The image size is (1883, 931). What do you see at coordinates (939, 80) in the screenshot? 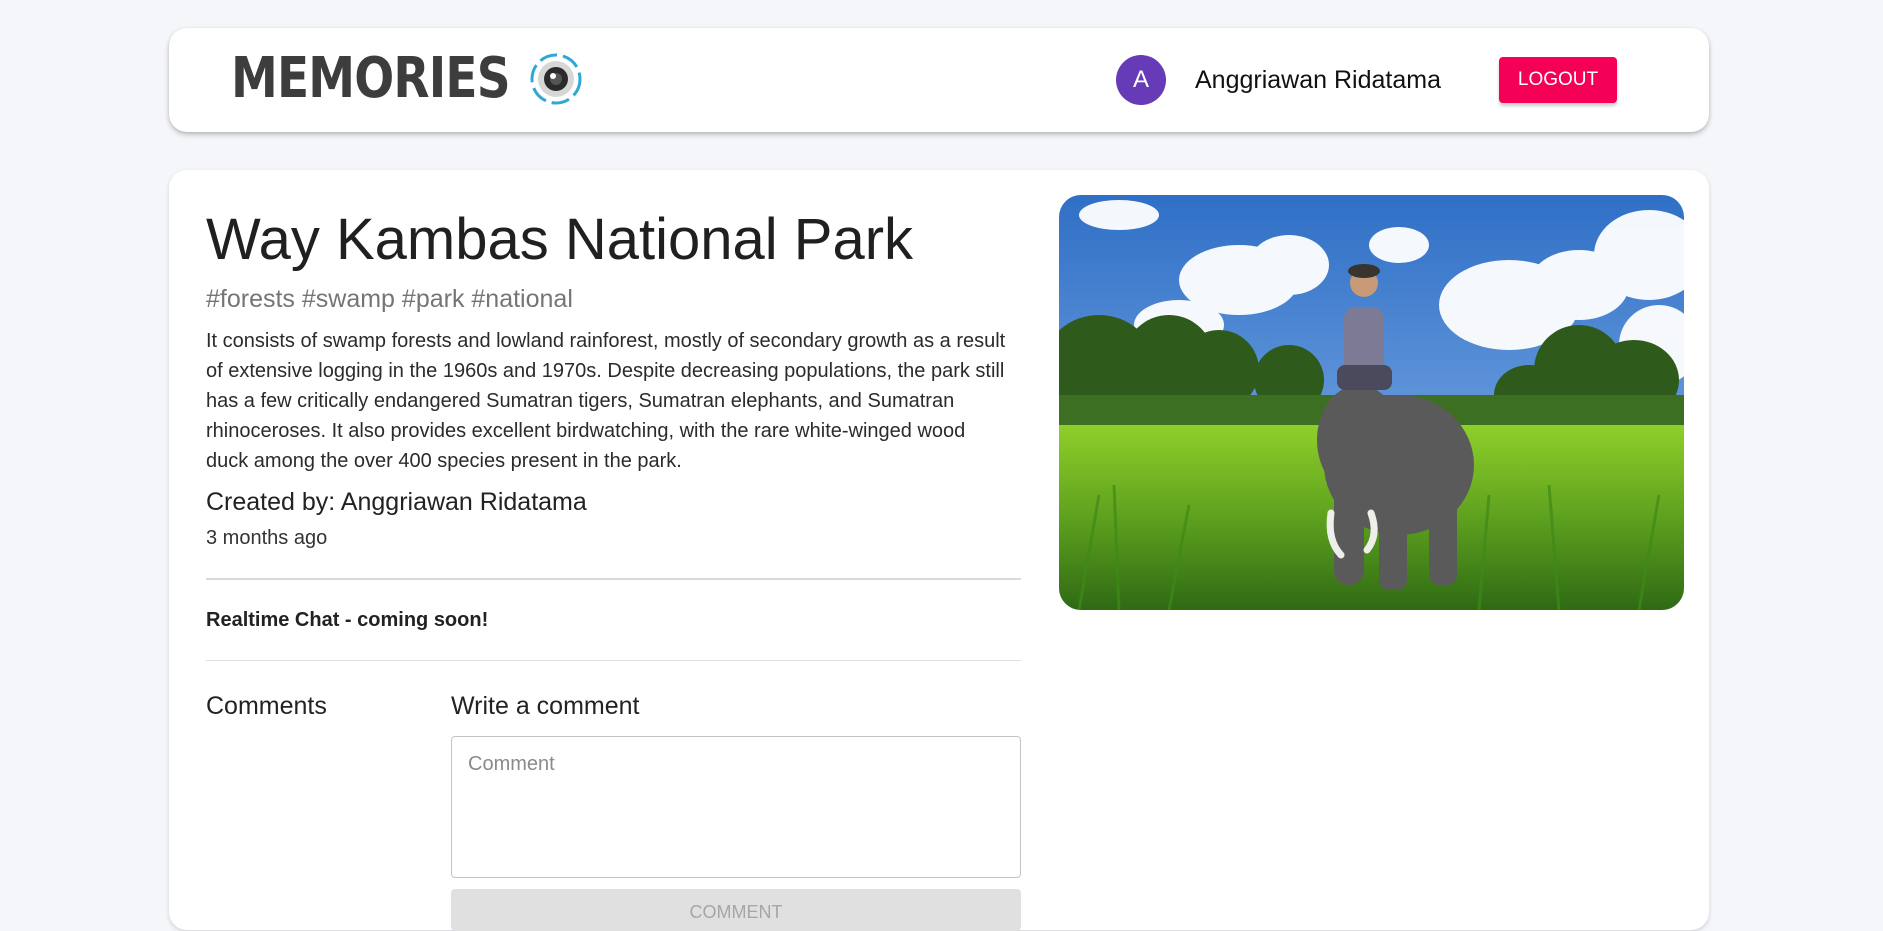
I see `app-bar: MEMORIES A Anggriawan Ridatama LOGOUT` at bounding box center [939, 80].